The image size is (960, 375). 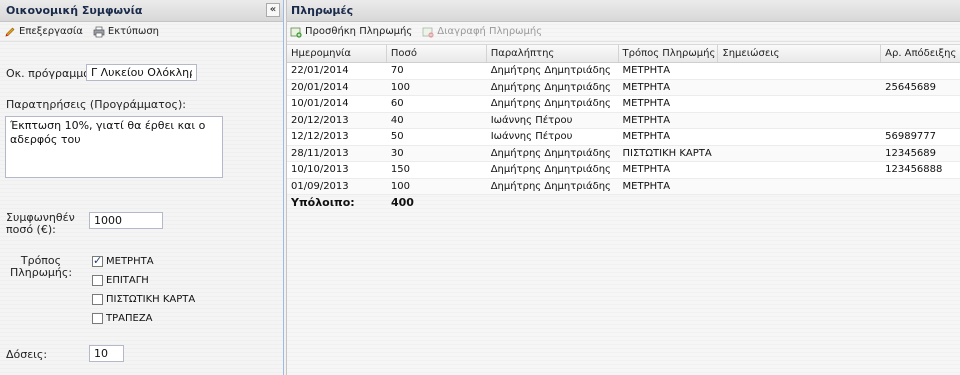 What do you see at coordinates (130, 261) in the screenshot?
I see `payment-option-cash-label: ΜΕΤΡΗΤΑ` at bounding box center [130, 261].